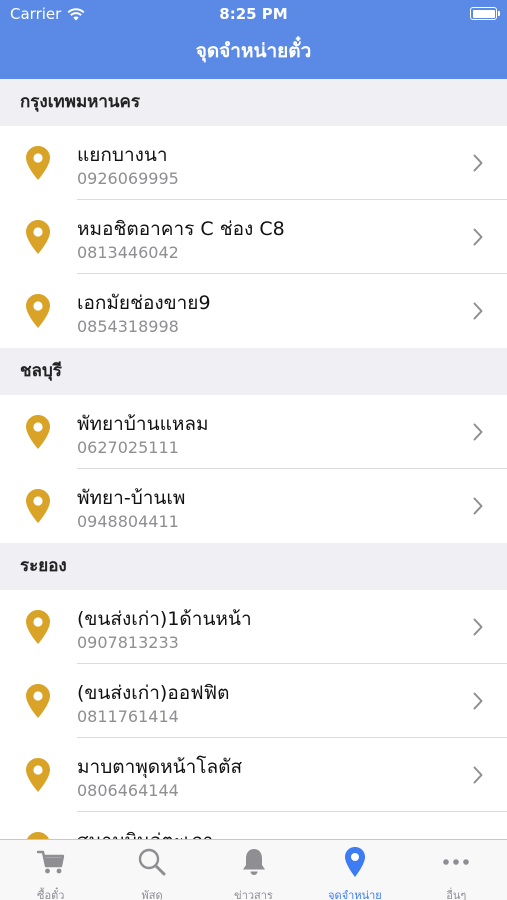  What do you see at coordinates (253, 627) in the screenshot?
I see `outlet-row: (ขนส่งเก่า)1ด้านหน้า 0907813233` at bounding box center [253, 627].